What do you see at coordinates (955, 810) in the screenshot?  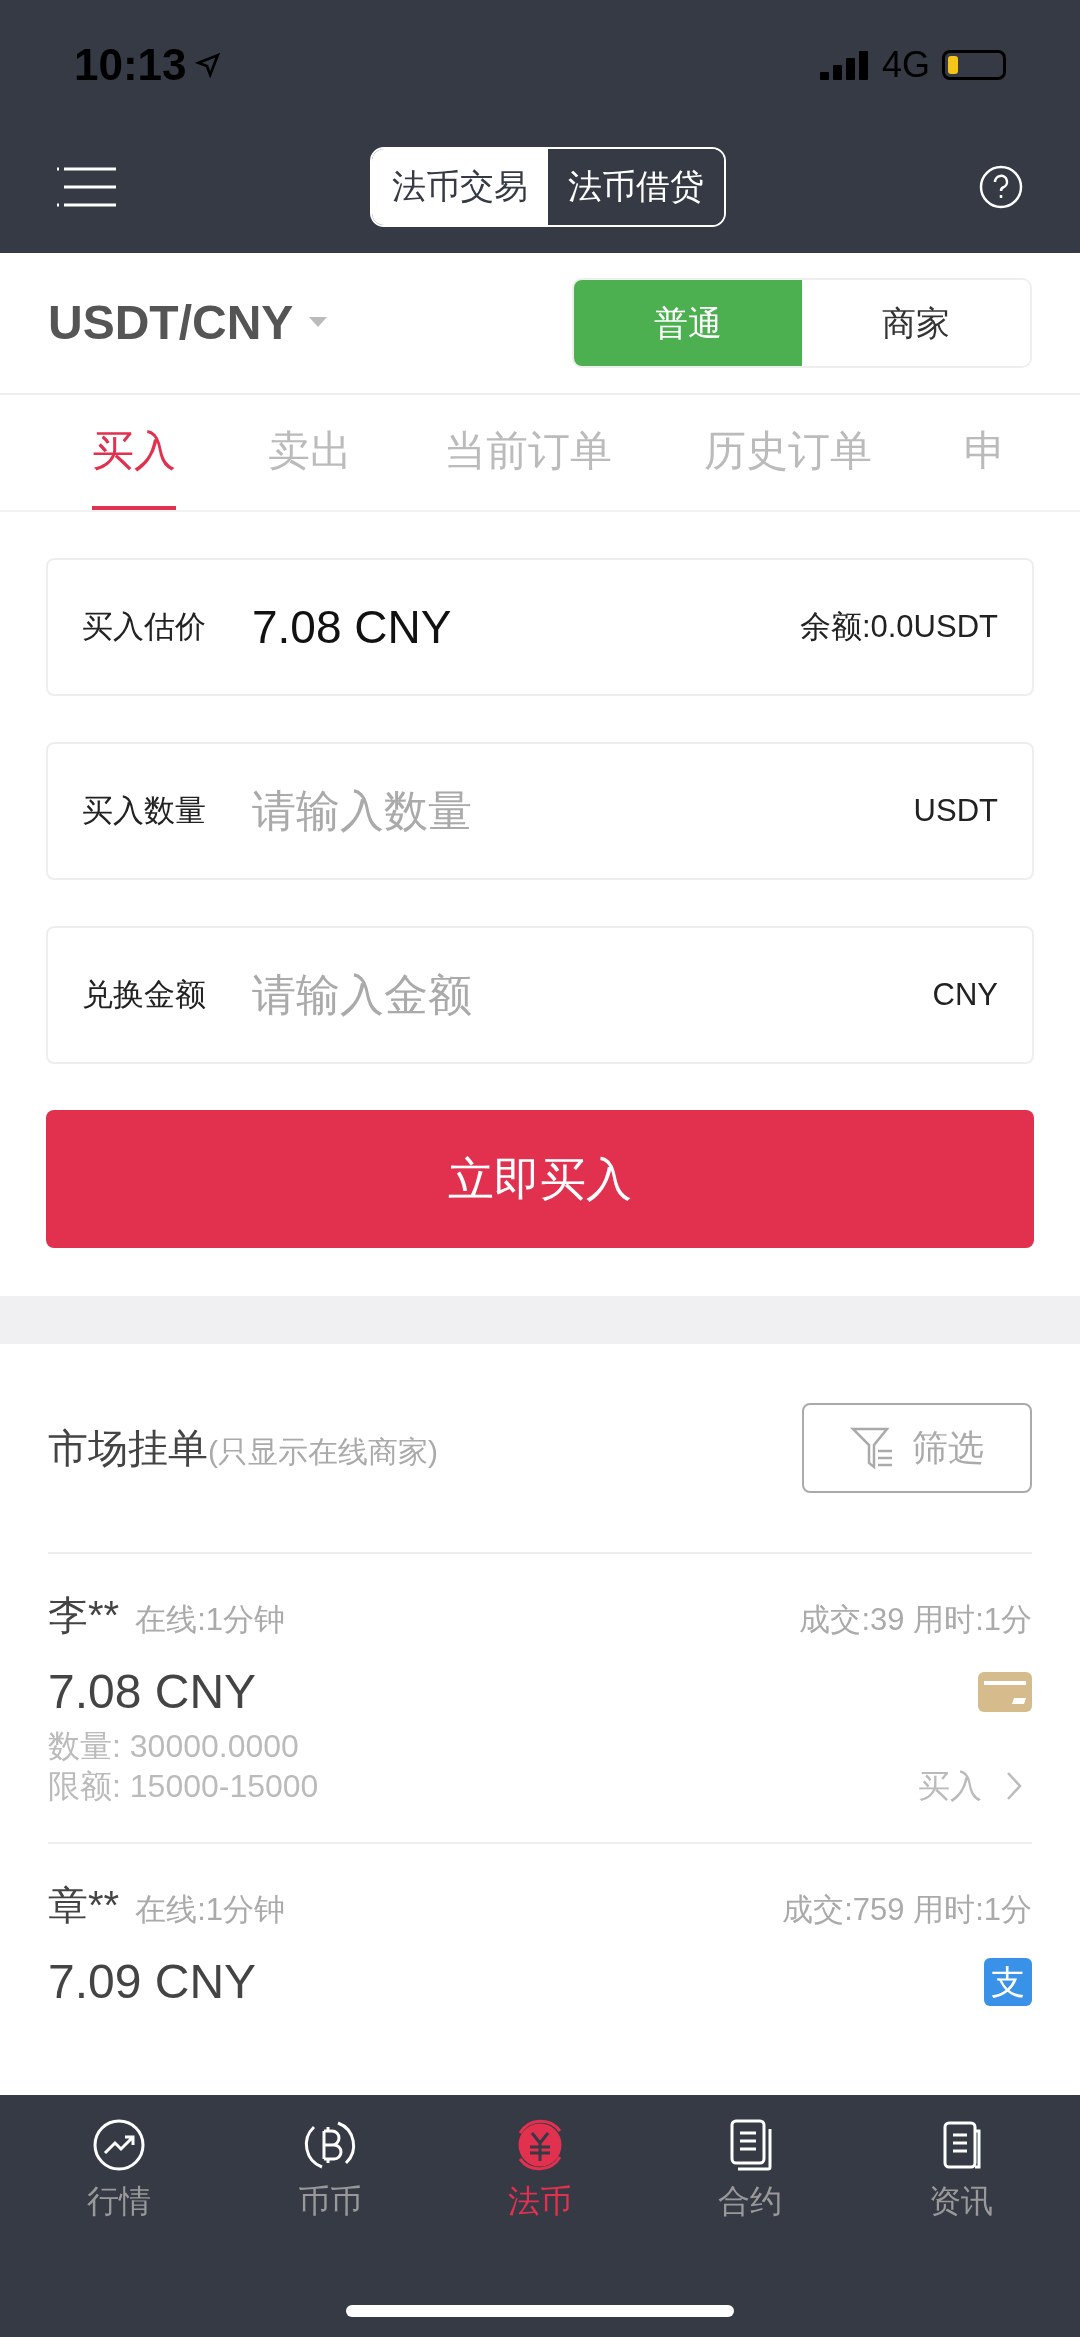 I see `field-suffix: USDT` at bounding box center [955, 810].